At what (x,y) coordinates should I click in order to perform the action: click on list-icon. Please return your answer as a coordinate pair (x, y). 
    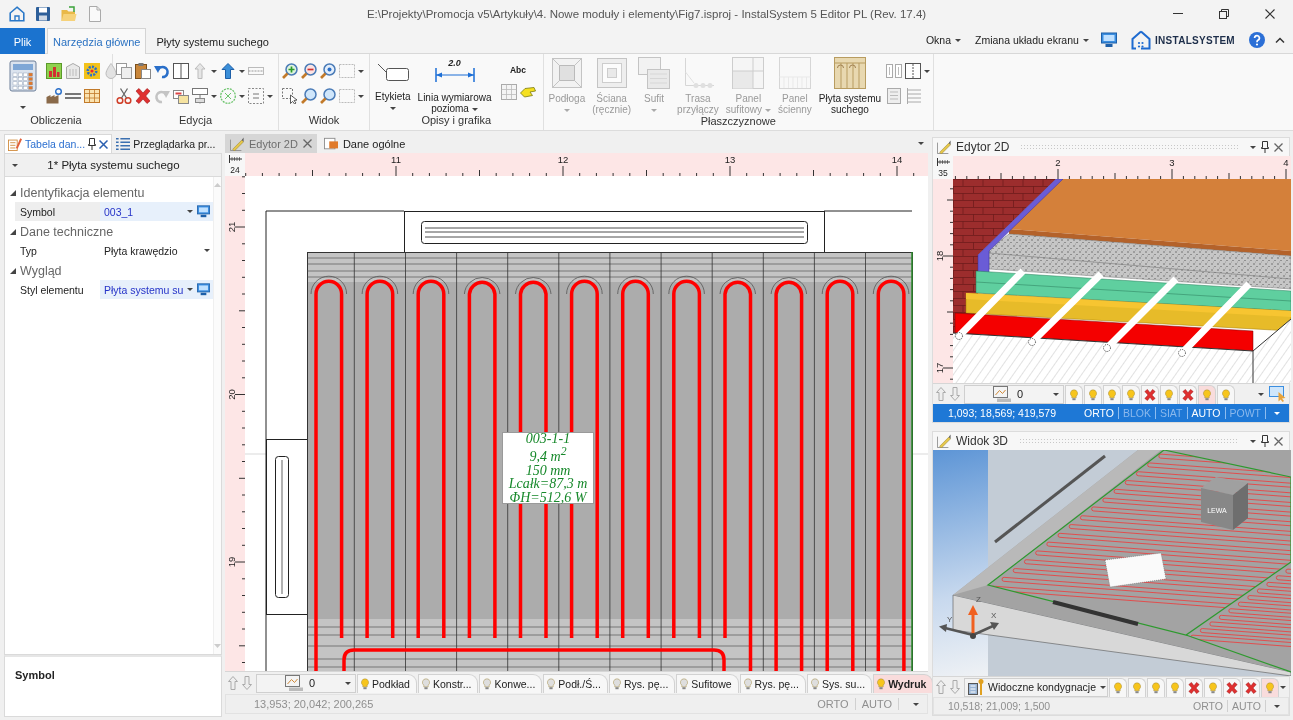
    Looking at the image, I should click on (913, 96).